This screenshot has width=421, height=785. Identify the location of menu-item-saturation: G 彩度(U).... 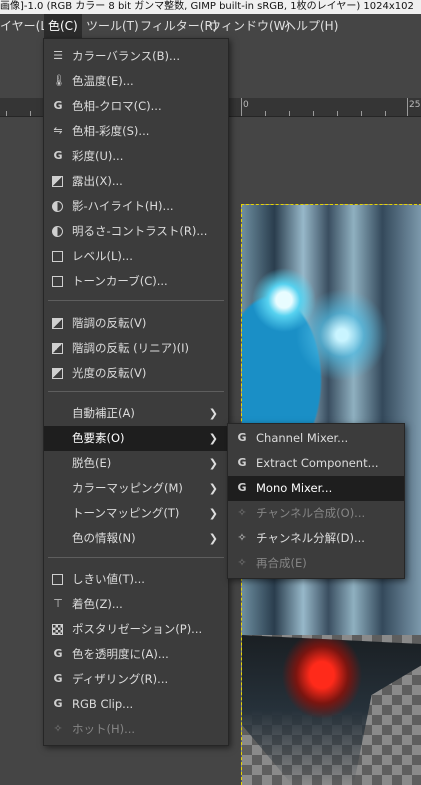
(136, 156).